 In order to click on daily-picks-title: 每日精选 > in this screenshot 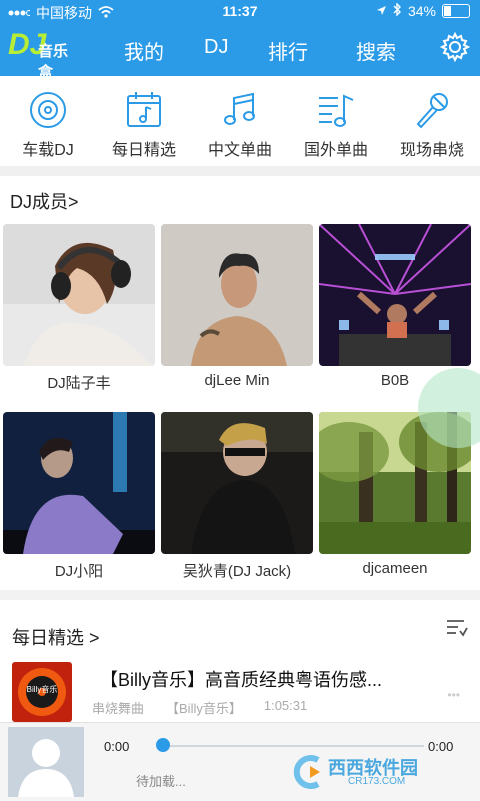, I will do `click(56, 637)`.